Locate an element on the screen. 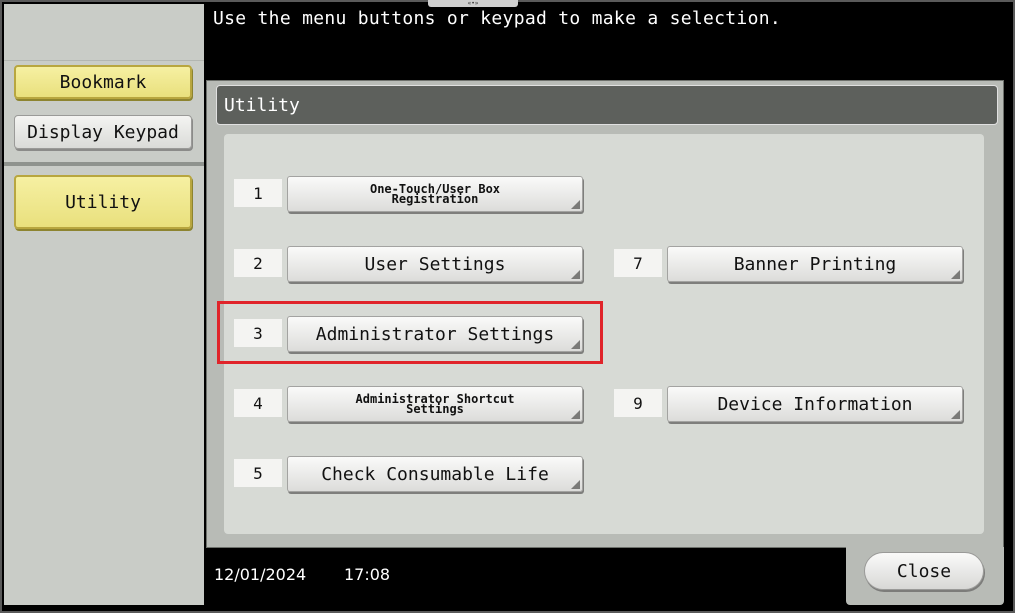 The height and width of the screenshot is (613, 1015). menu-number: 1 is located at coordinates (258, 193).